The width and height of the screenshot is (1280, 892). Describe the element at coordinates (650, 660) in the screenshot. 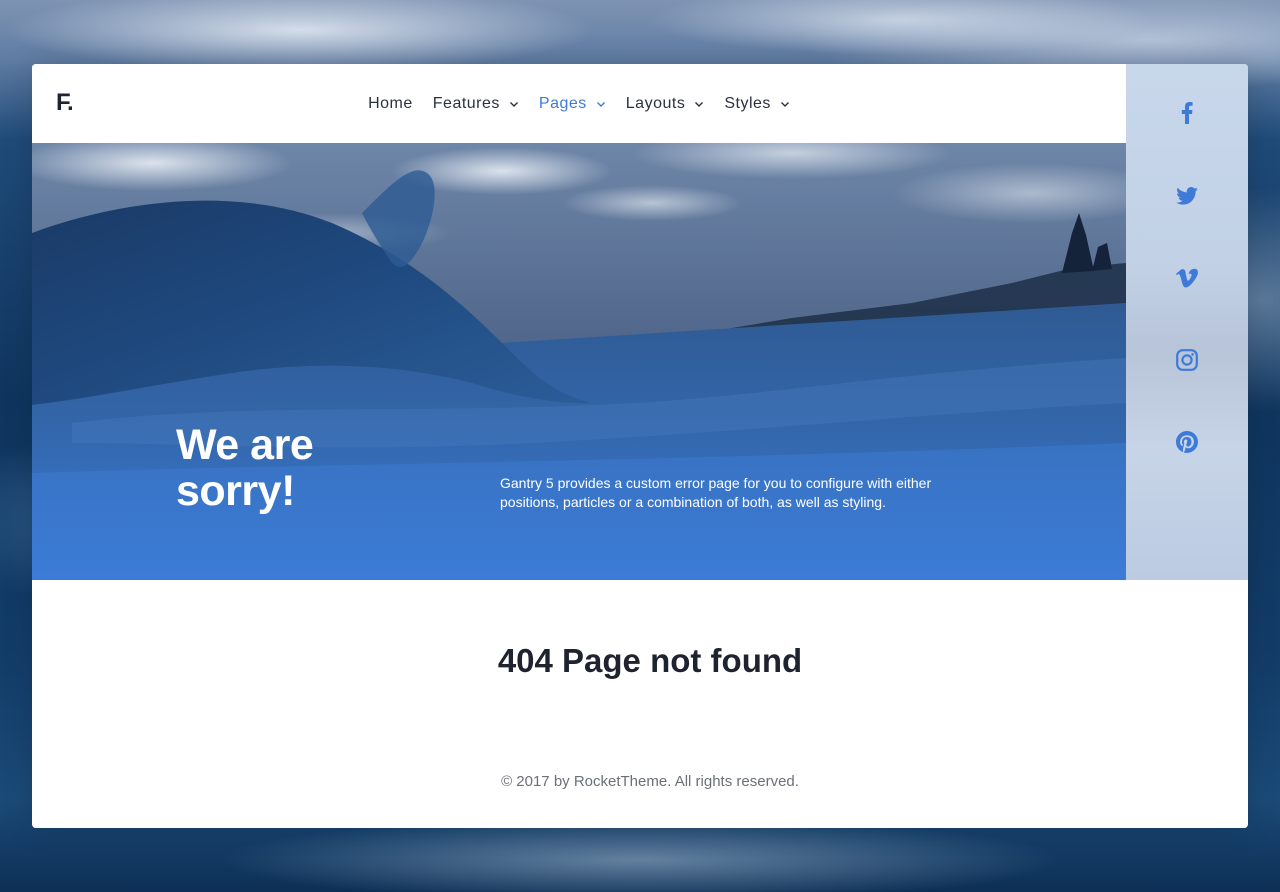

I see `error-title: 404 Page not found` at that location.